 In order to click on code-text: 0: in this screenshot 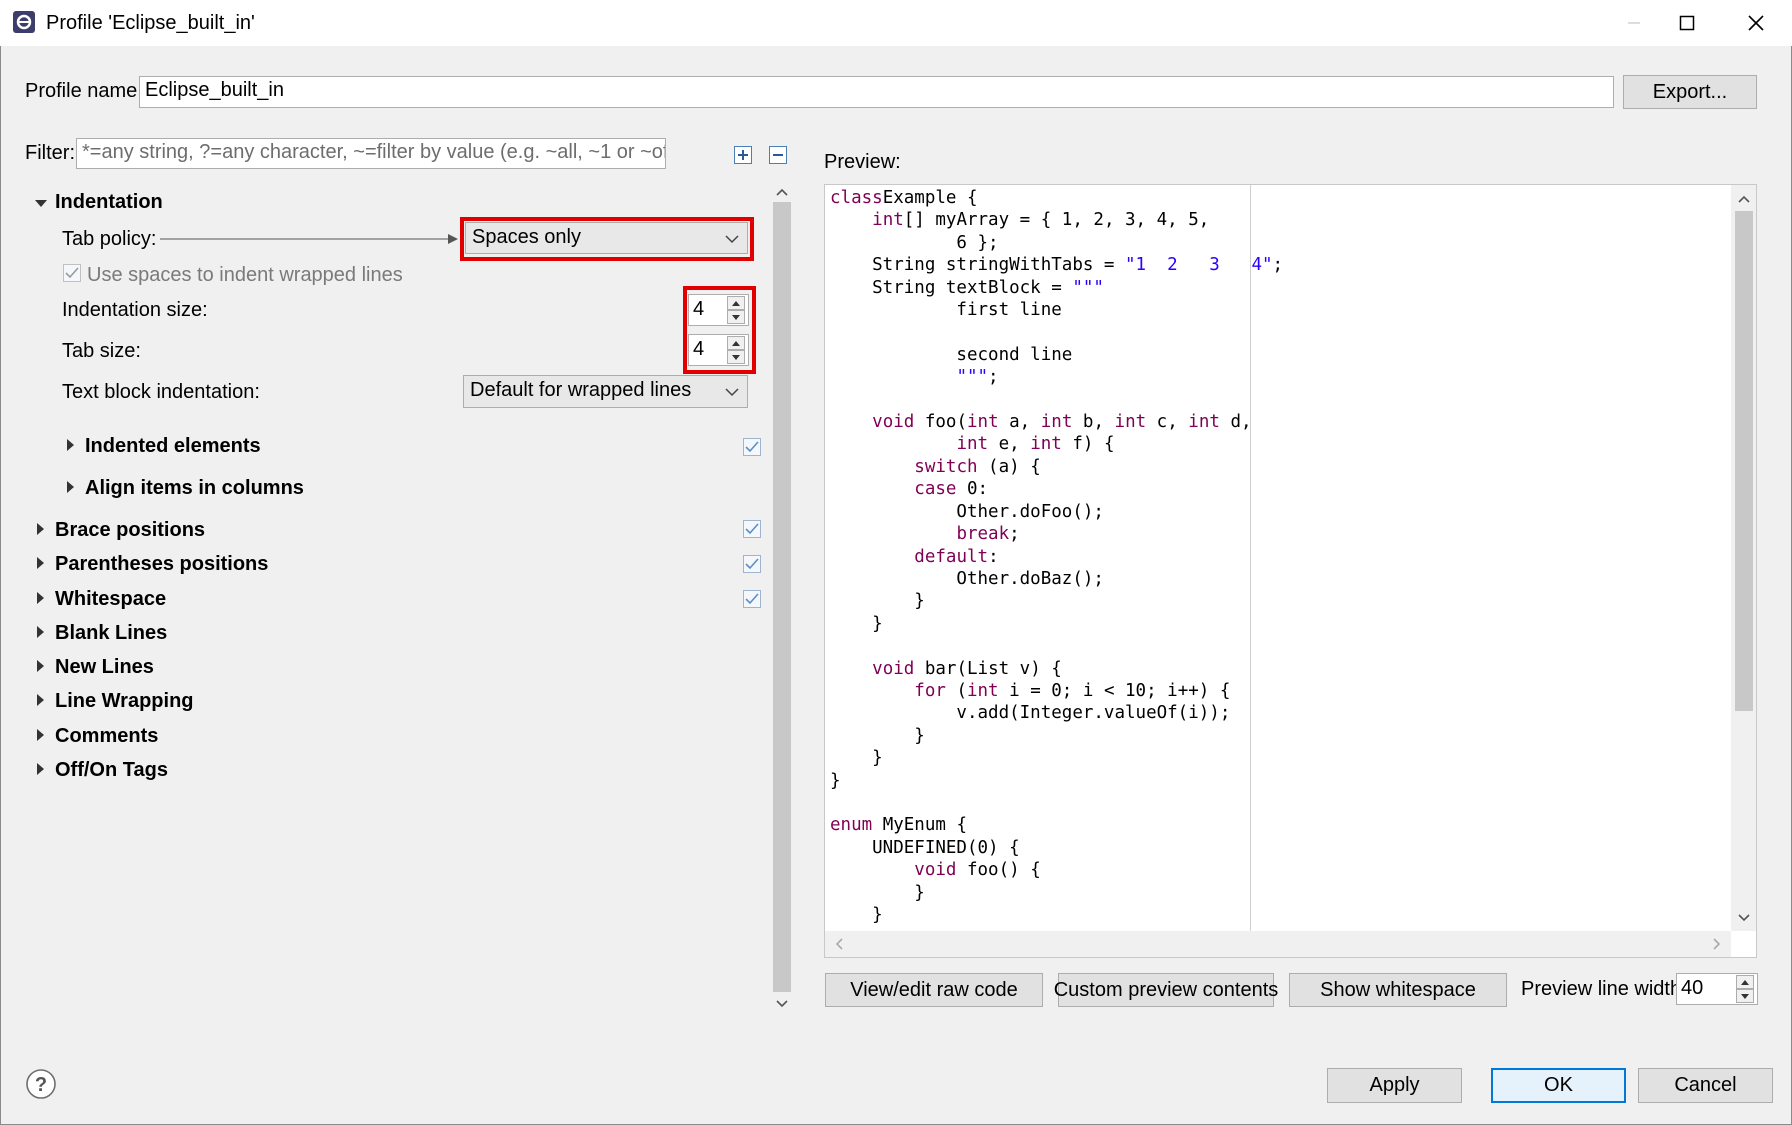, I will do `click(972, 489)`.